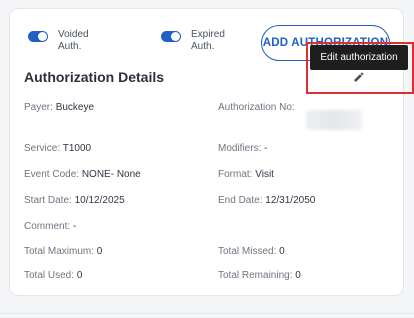 The height and width of the screenshot is (318, 414). What do you see at coordinates (49, 275) in the screenshot?
I see `total-used-label: Total Used:` at bounding box center [49, 275].